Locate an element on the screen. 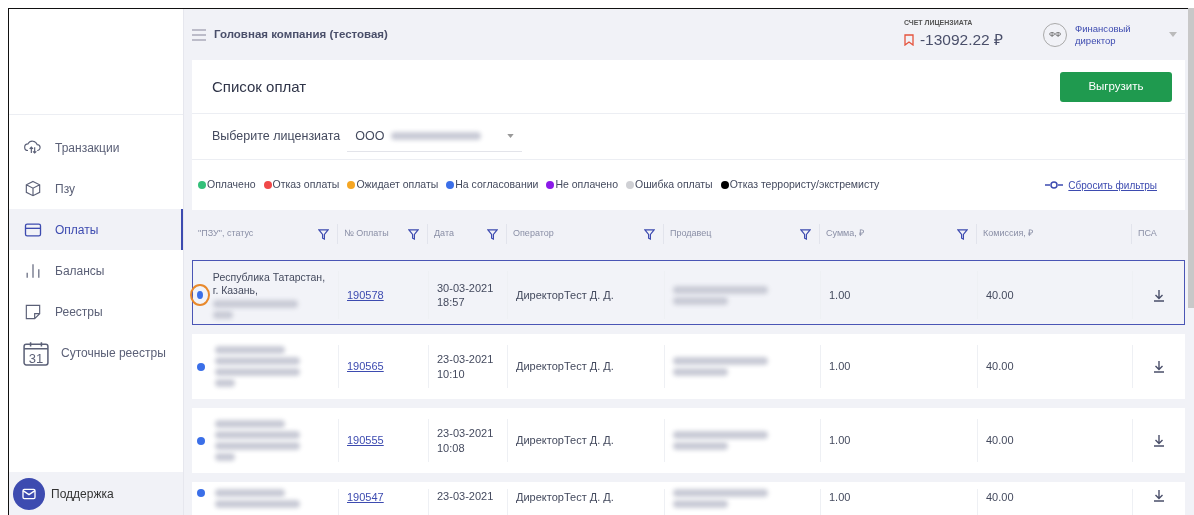  date-time-cell: 23-03-2021 10:08 is located at coordinates (465, 440).